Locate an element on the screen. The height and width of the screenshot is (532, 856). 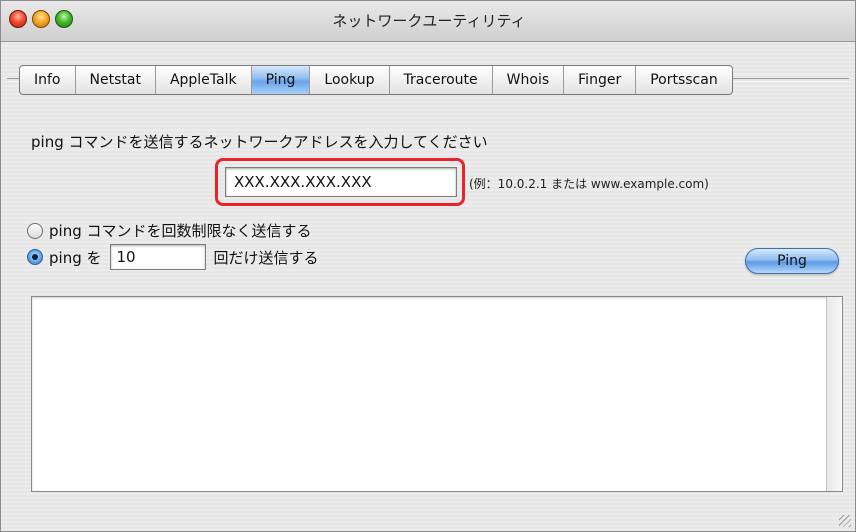
address-example-text: (例：10.0.2.1 または www.example.com) is located at coordinates (589, 184).